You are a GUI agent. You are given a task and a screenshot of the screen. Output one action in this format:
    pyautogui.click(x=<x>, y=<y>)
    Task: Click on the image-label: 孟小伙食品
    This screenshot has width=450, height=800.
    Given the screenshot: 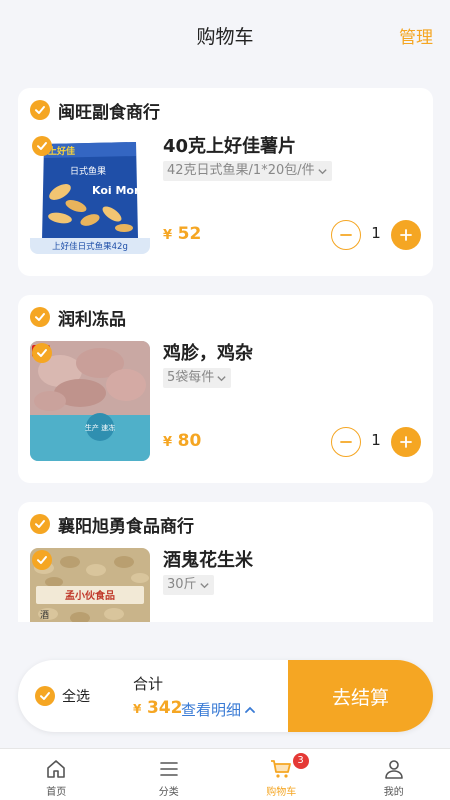 What is the action you would take?
    pyautogui.click(x=90, y=595)
    